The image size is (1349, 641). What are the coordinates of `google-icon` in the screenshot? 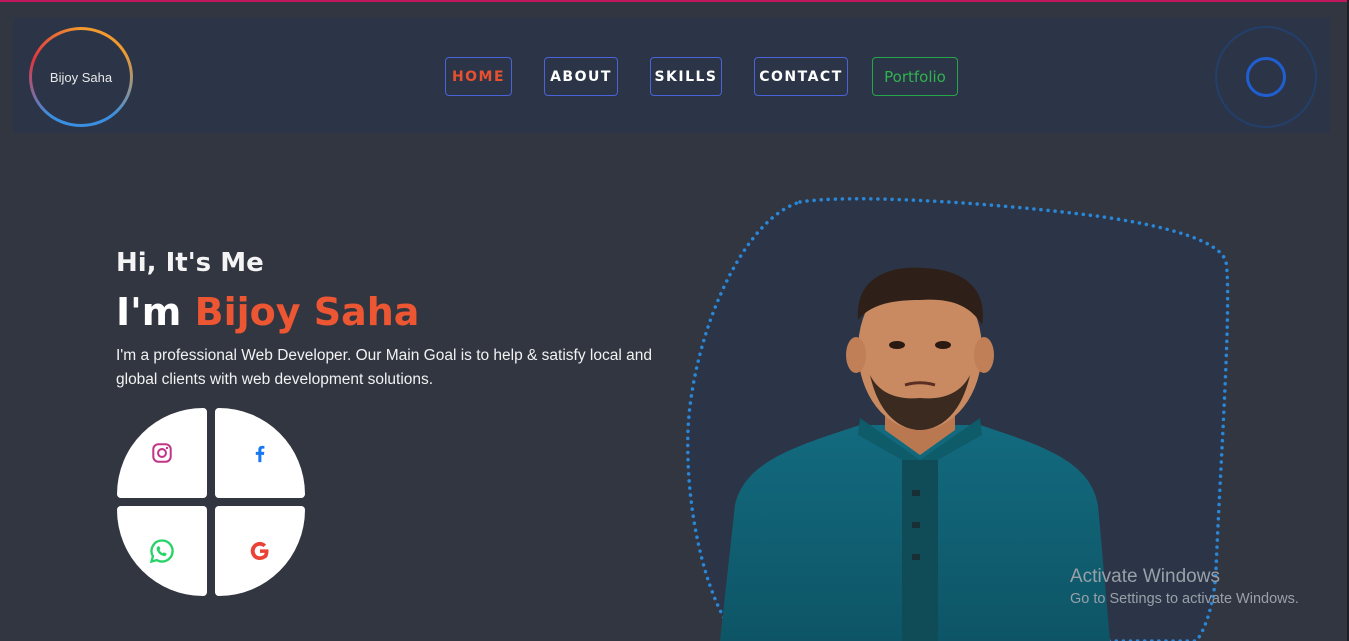 It's located at (259, 551).